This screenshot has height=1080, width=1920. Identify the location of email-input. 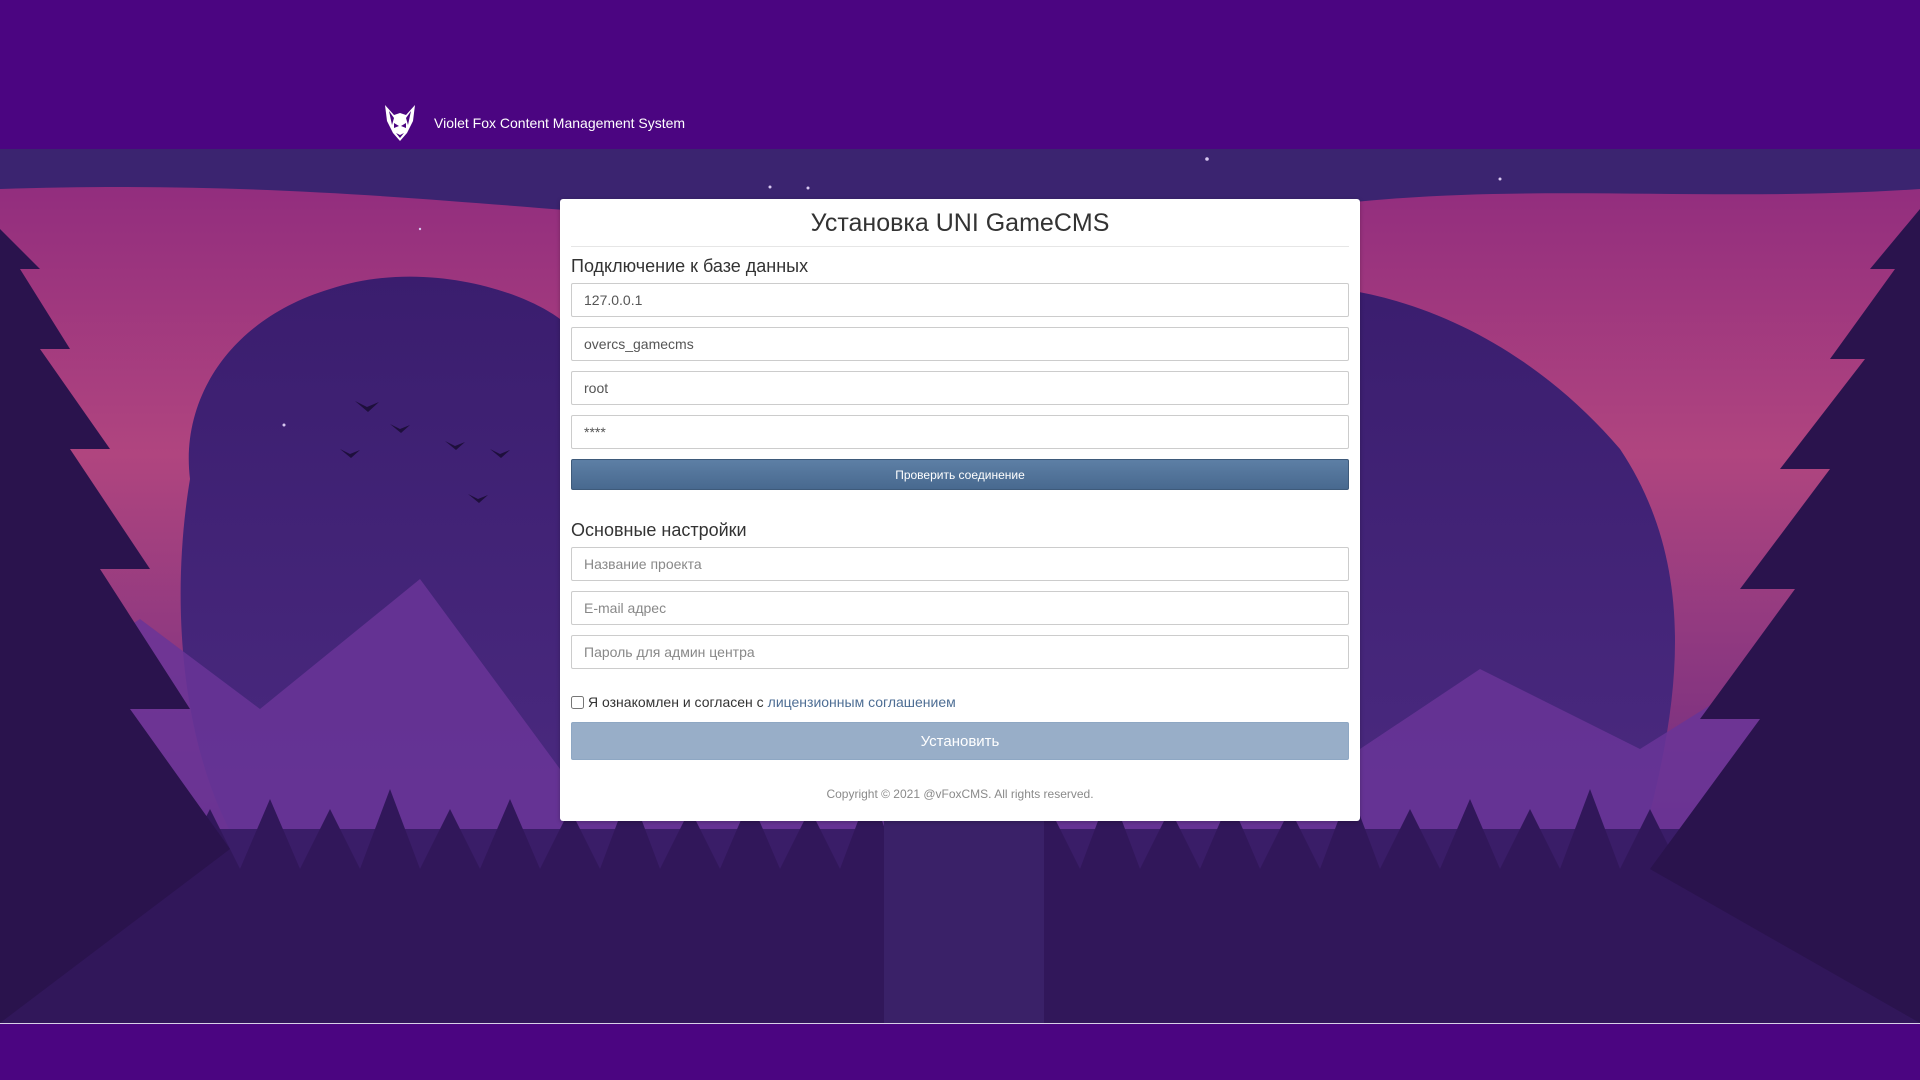
(960, 608).